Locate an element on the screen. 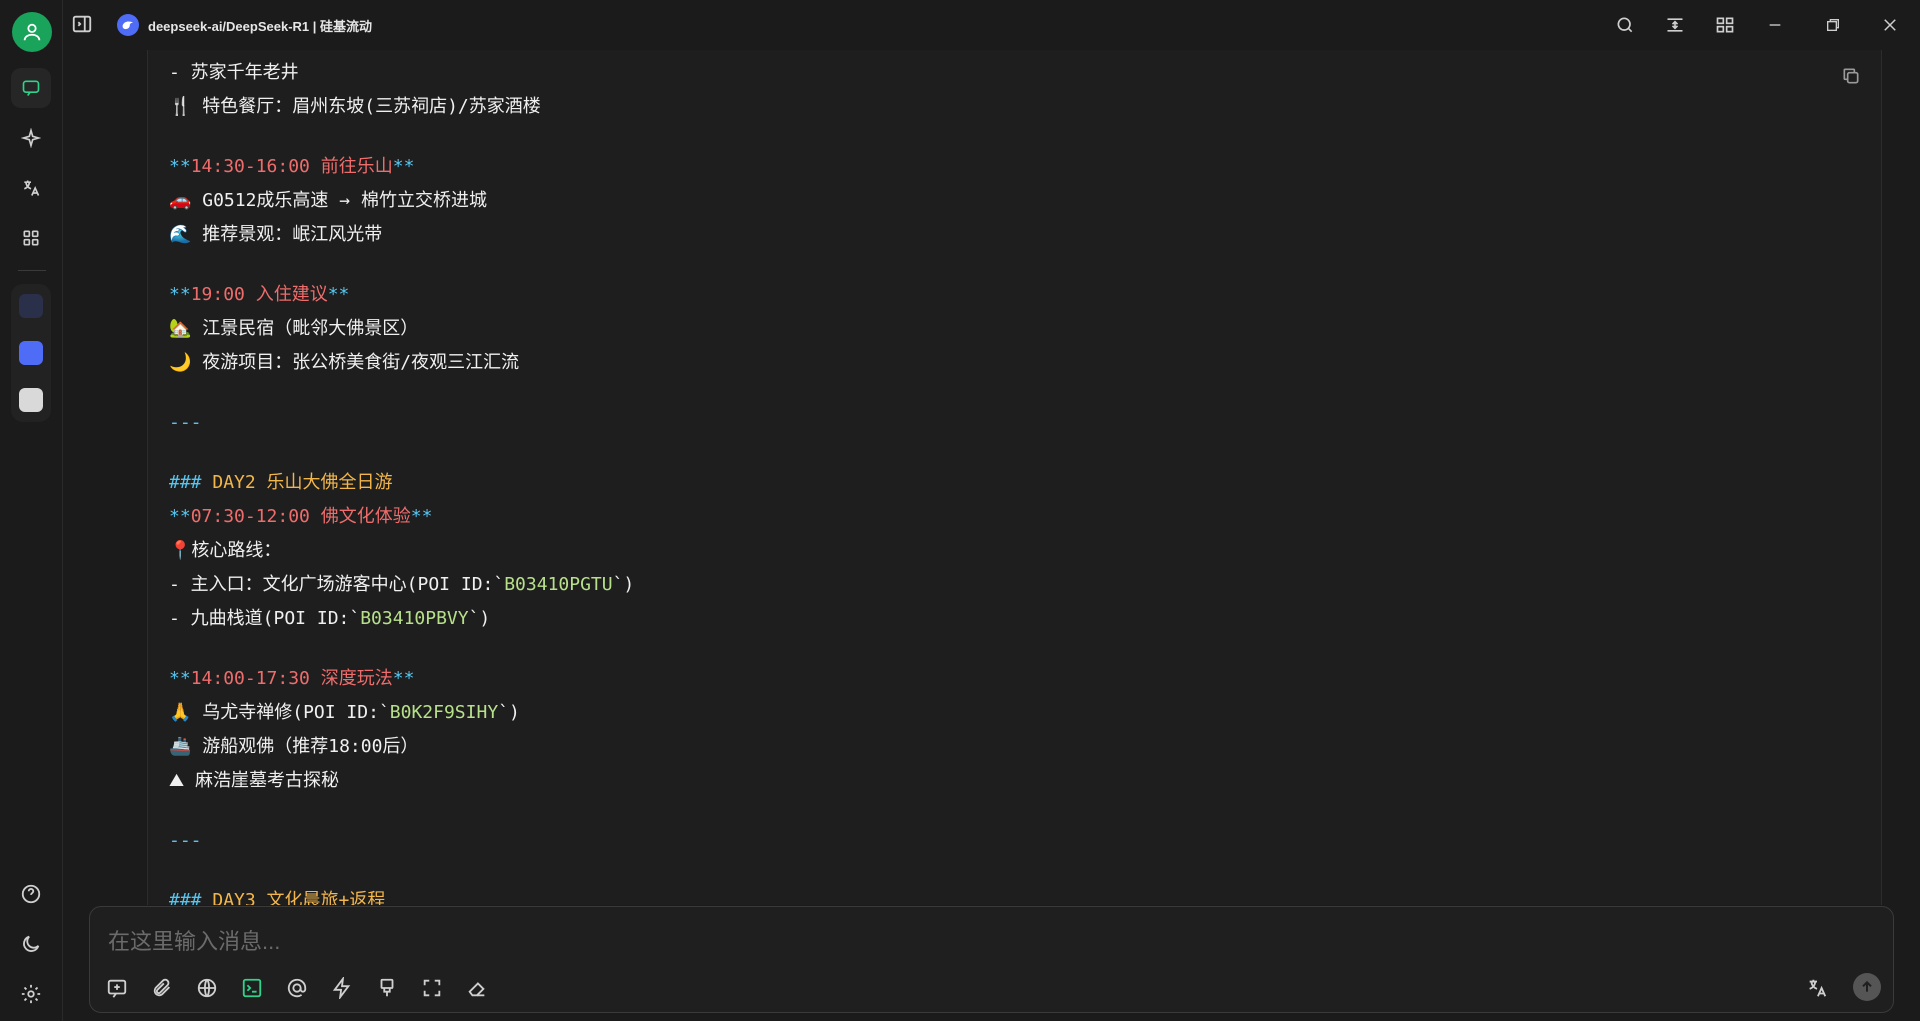  search-icon is located at coordinates (1625, 25).